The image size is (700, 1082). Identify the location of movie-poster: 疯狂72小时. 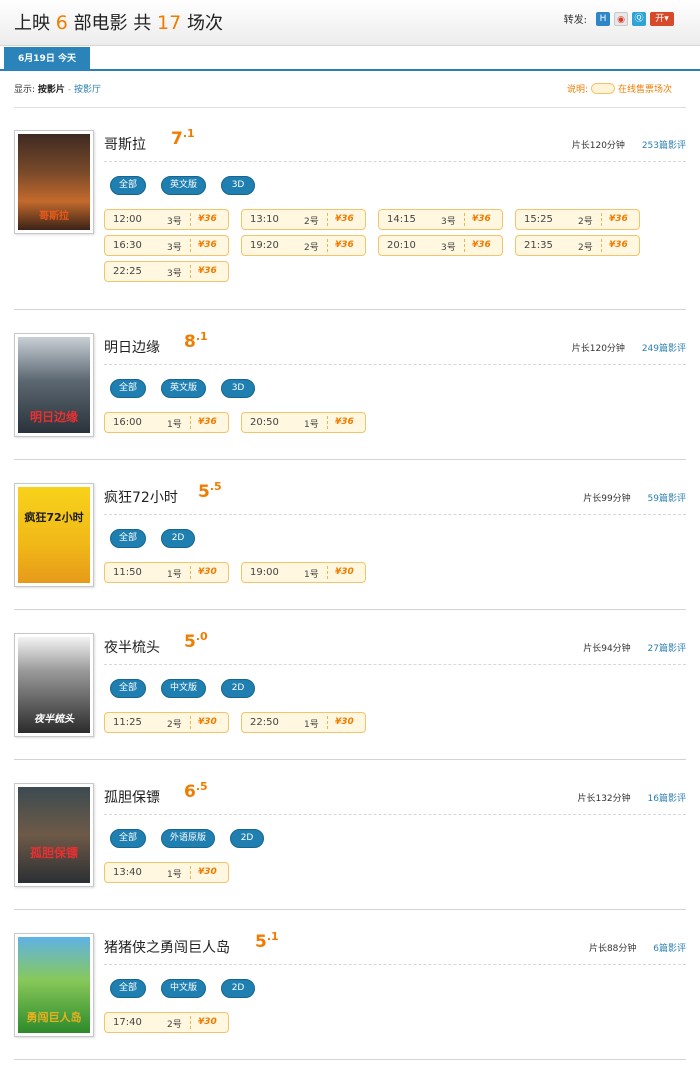
(54, 535).